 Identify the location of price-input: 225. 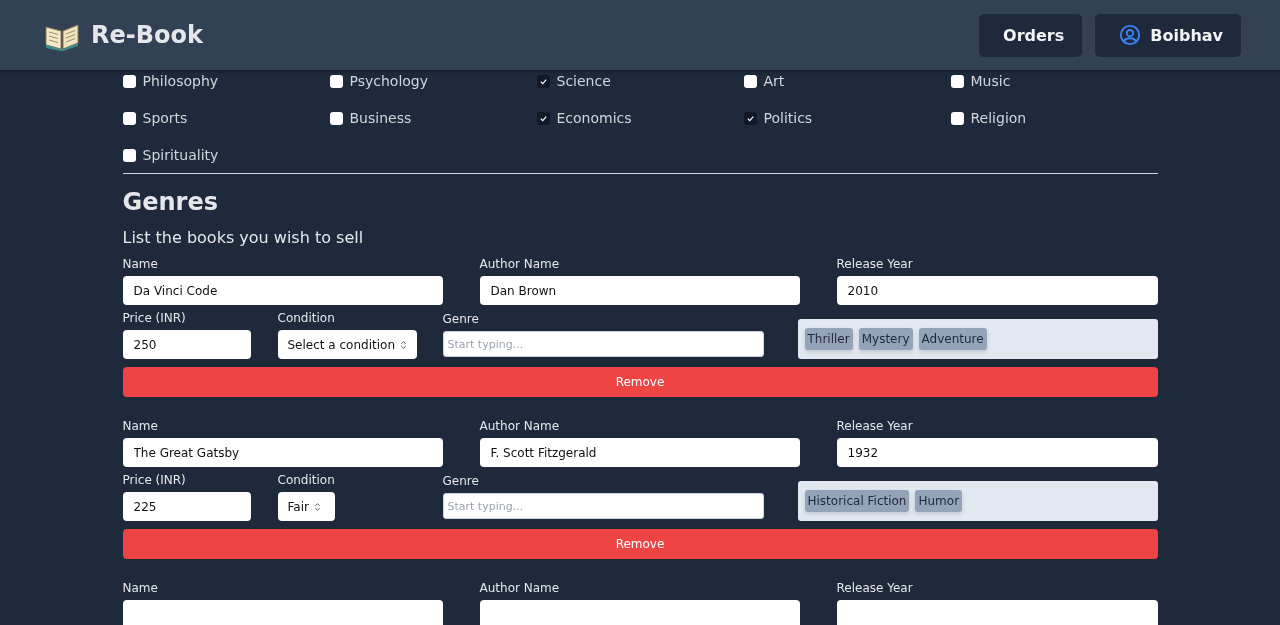
(186, 506).